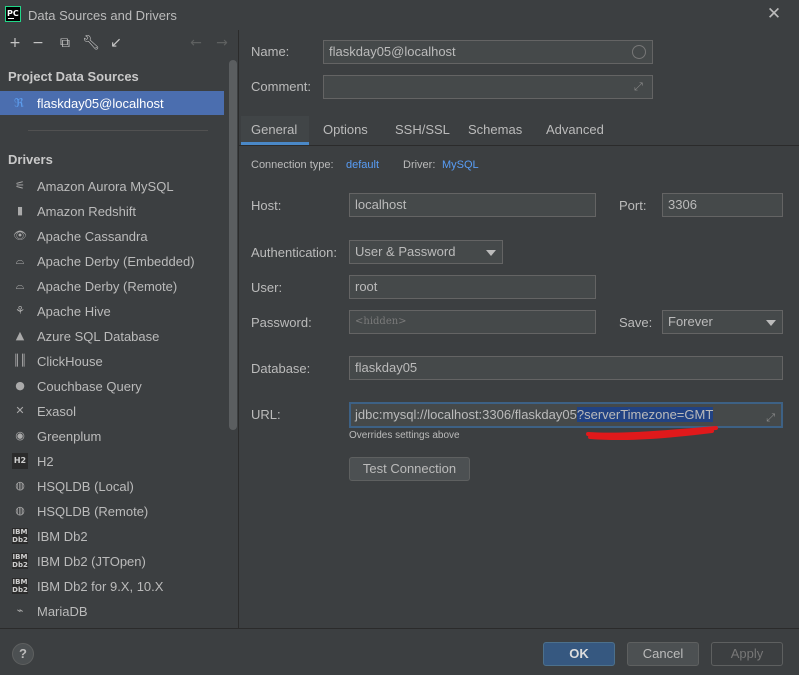 The image size is (799, 675). I want to click on tab-schemas: Schemas, so click(495, 129).